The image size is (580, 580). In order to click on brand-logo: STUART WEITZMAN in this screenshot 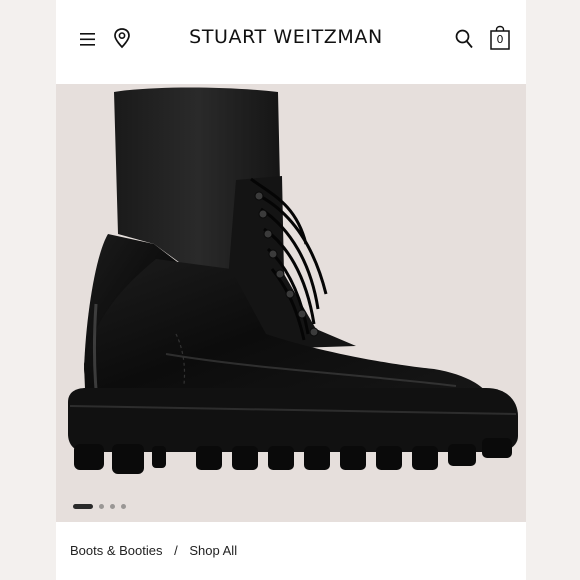, I will do `click(286, 37)`.